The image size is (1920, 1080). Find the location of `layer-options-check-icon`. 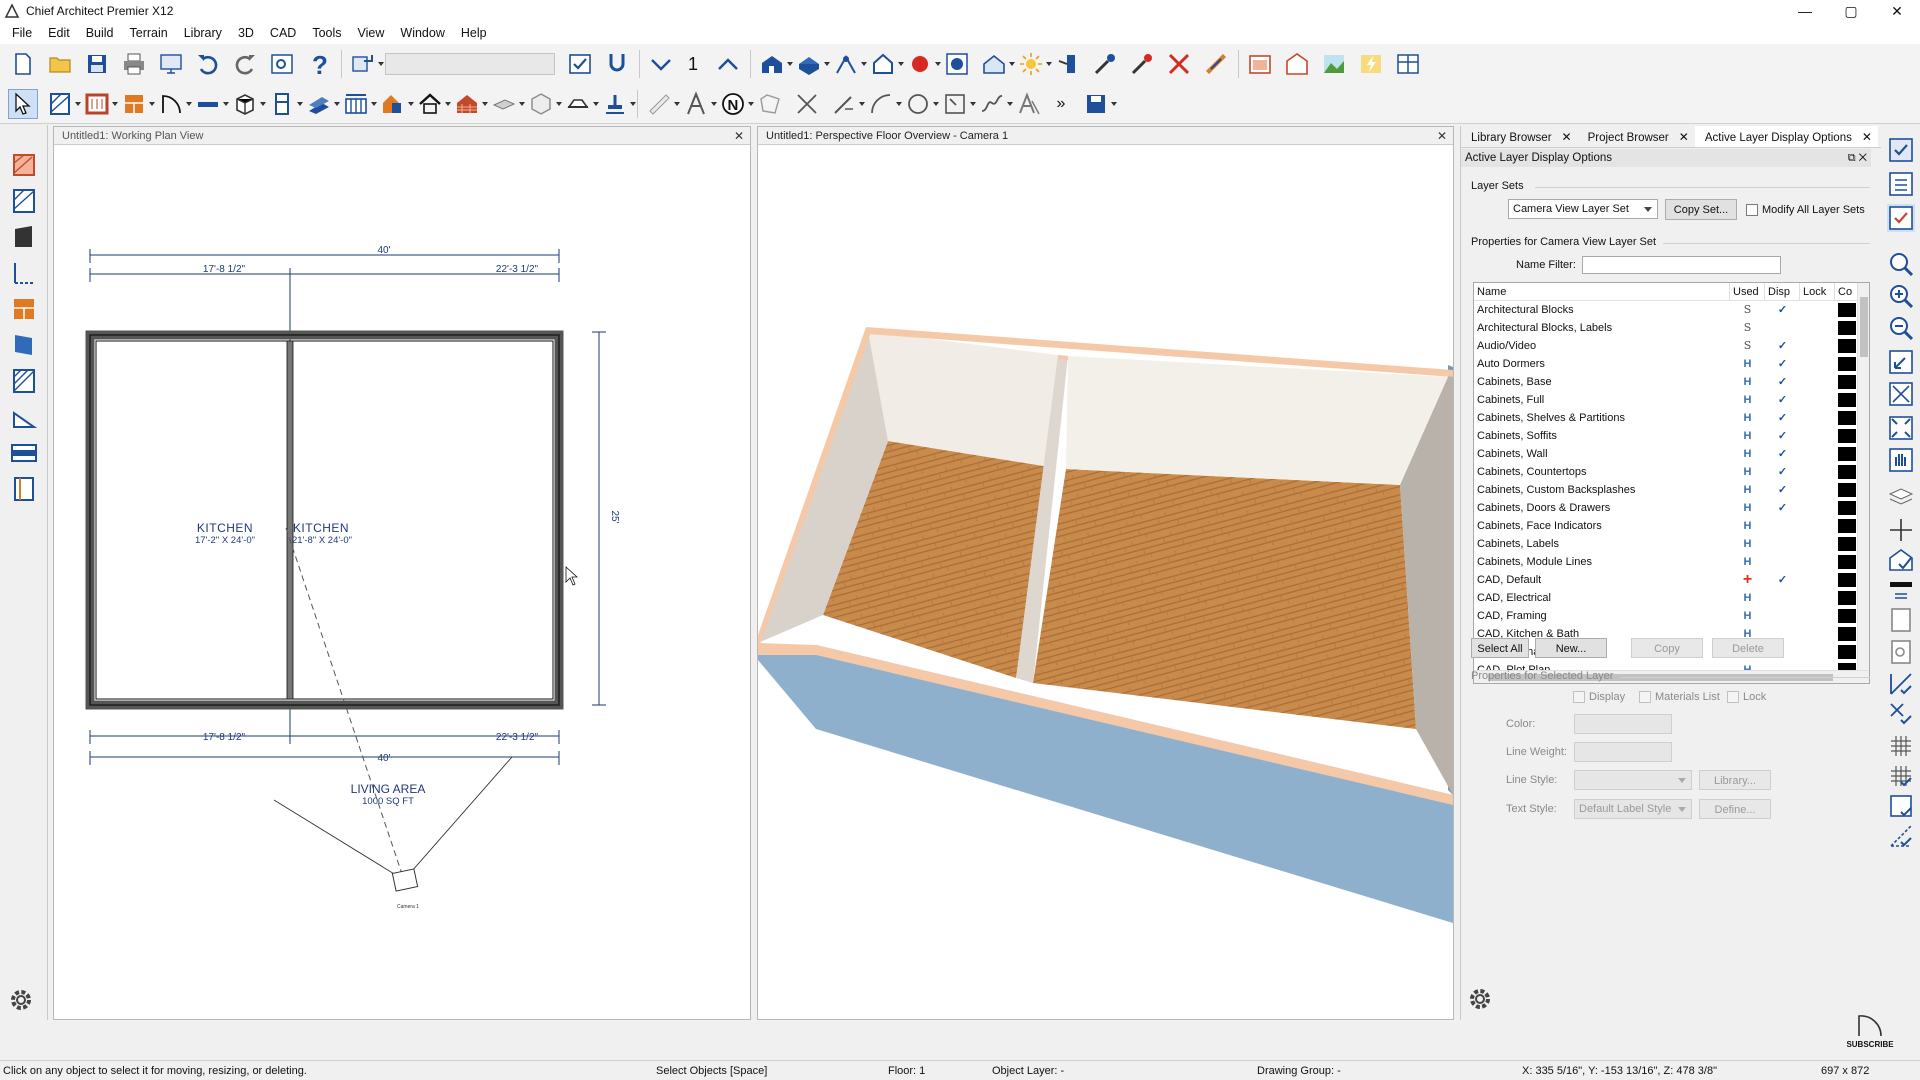

layer-options-check-icon is located at coordinates (1901, 218).